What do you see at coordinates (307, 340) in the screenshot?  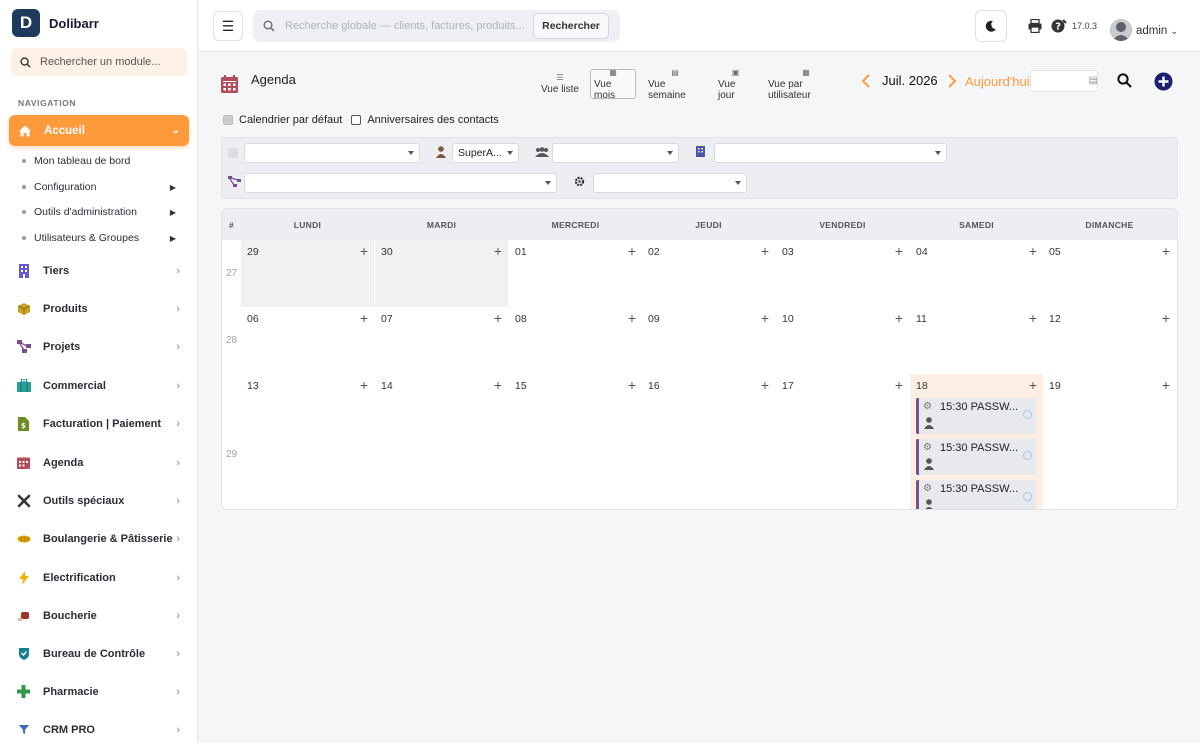 I see `calendar-day-cell: 06 +` at bounding box center [307, 340].